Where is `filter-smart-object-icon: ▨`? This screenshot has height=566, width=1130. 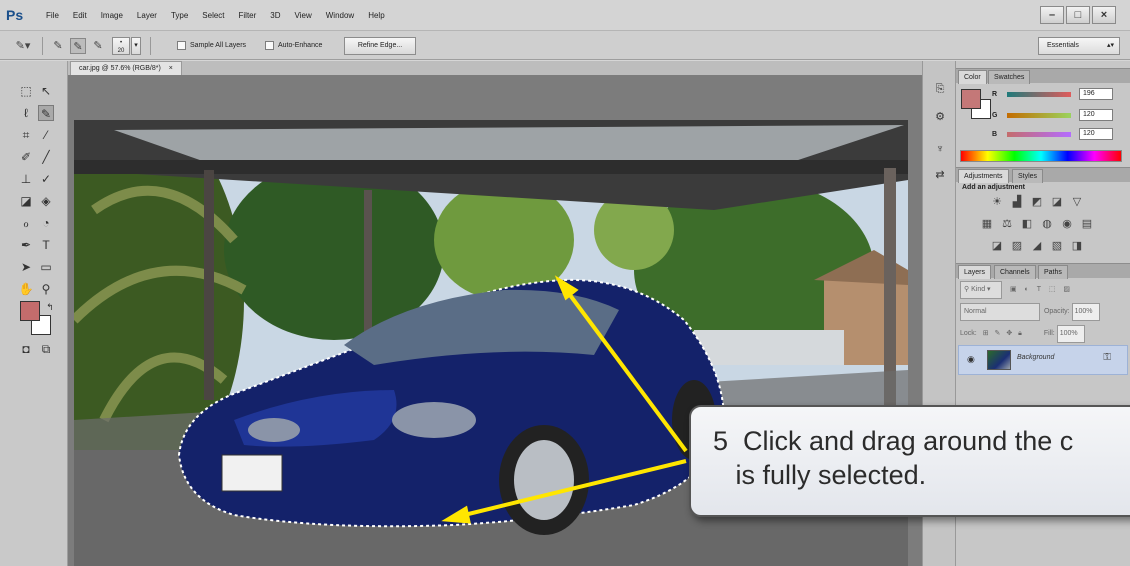 filter-smart-object-icon: ▨ is located at coordinates (1066, 289).